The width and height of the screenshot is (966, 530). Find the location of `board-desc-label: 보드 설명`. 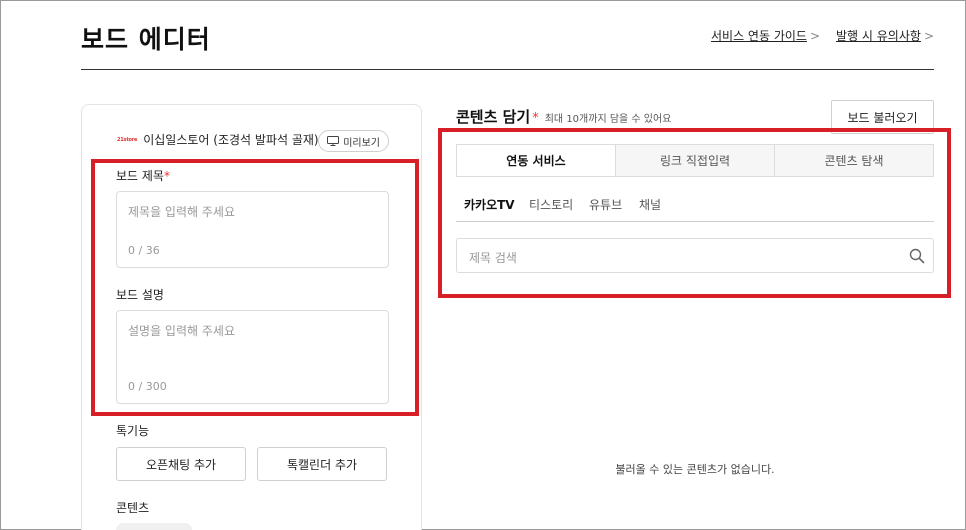

board-desc-label: 보드 설명 is located at coordinates (140, 295).